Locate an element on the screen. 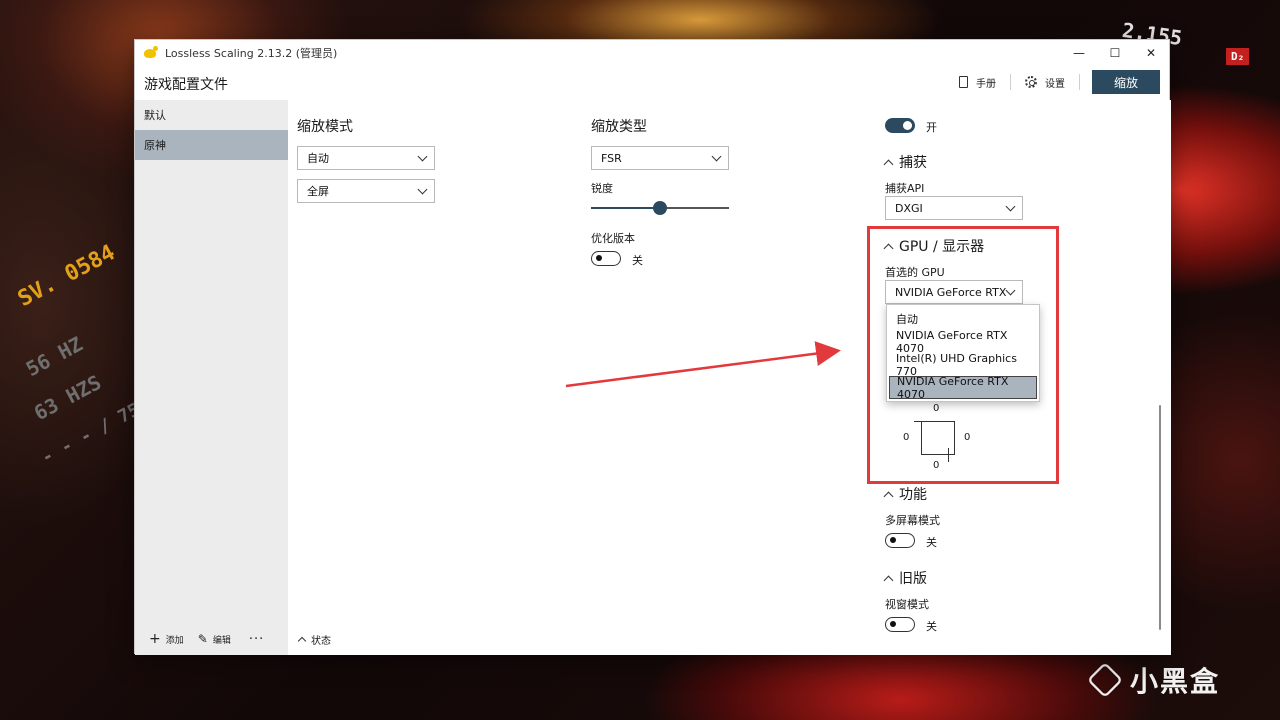  profile-sidebar: 默认 原神 + 添加 ✎ 编辑 ··· is located at coordinates (211, 377).